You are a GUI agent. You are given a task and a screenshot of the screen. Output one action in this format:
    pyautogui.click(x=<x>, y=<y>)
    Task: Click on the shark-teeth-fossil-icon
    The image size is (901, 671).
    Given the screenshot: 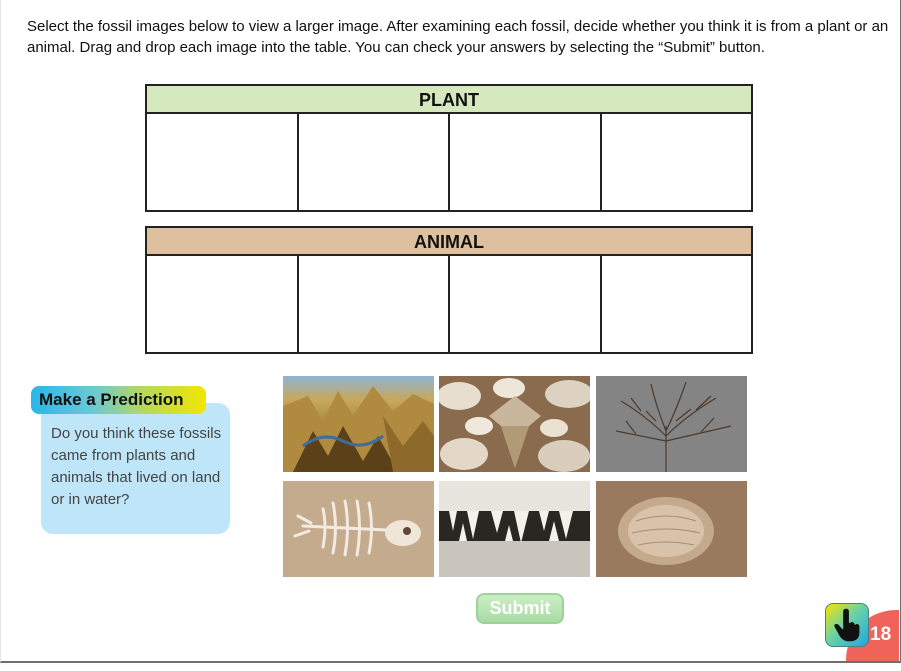 What is the action you would take?
    pyautogui.click(x=514, y=424)
    